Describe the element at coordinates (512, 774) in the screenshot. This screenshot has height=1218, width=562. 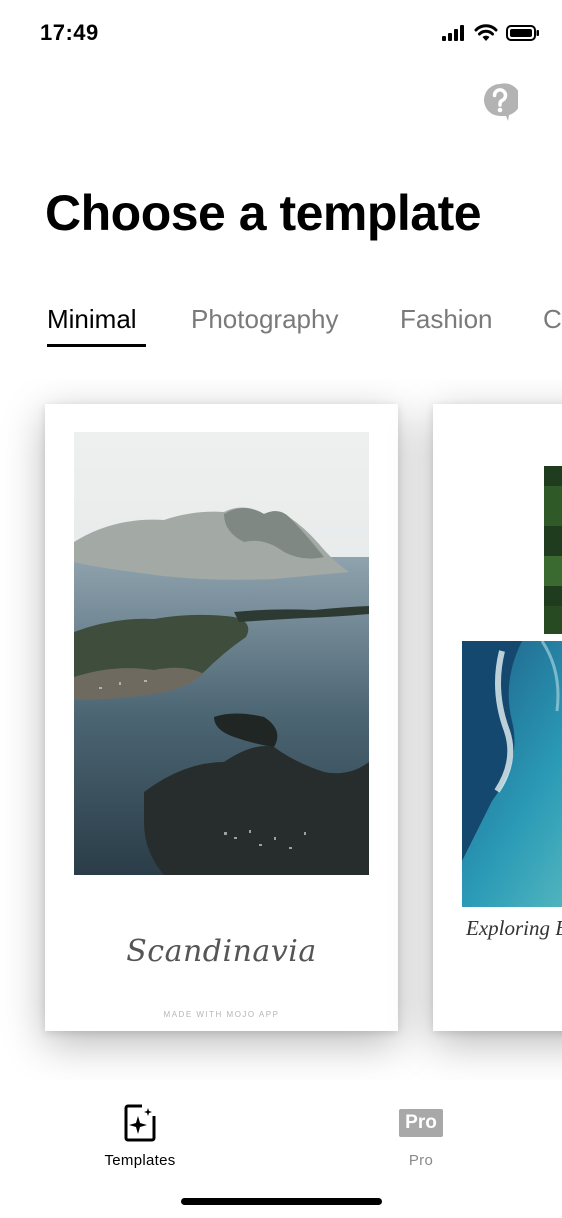
I see `template-photo-coast` at that location.